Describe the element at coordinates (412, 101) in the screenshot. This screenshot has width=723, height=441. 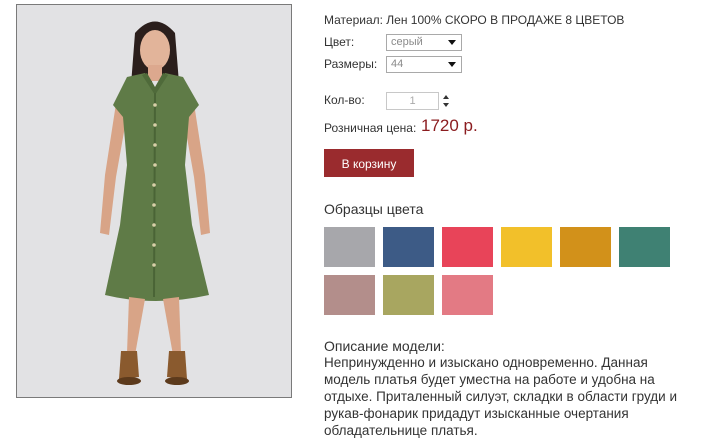
I see `quantity-input: 1` at that location.